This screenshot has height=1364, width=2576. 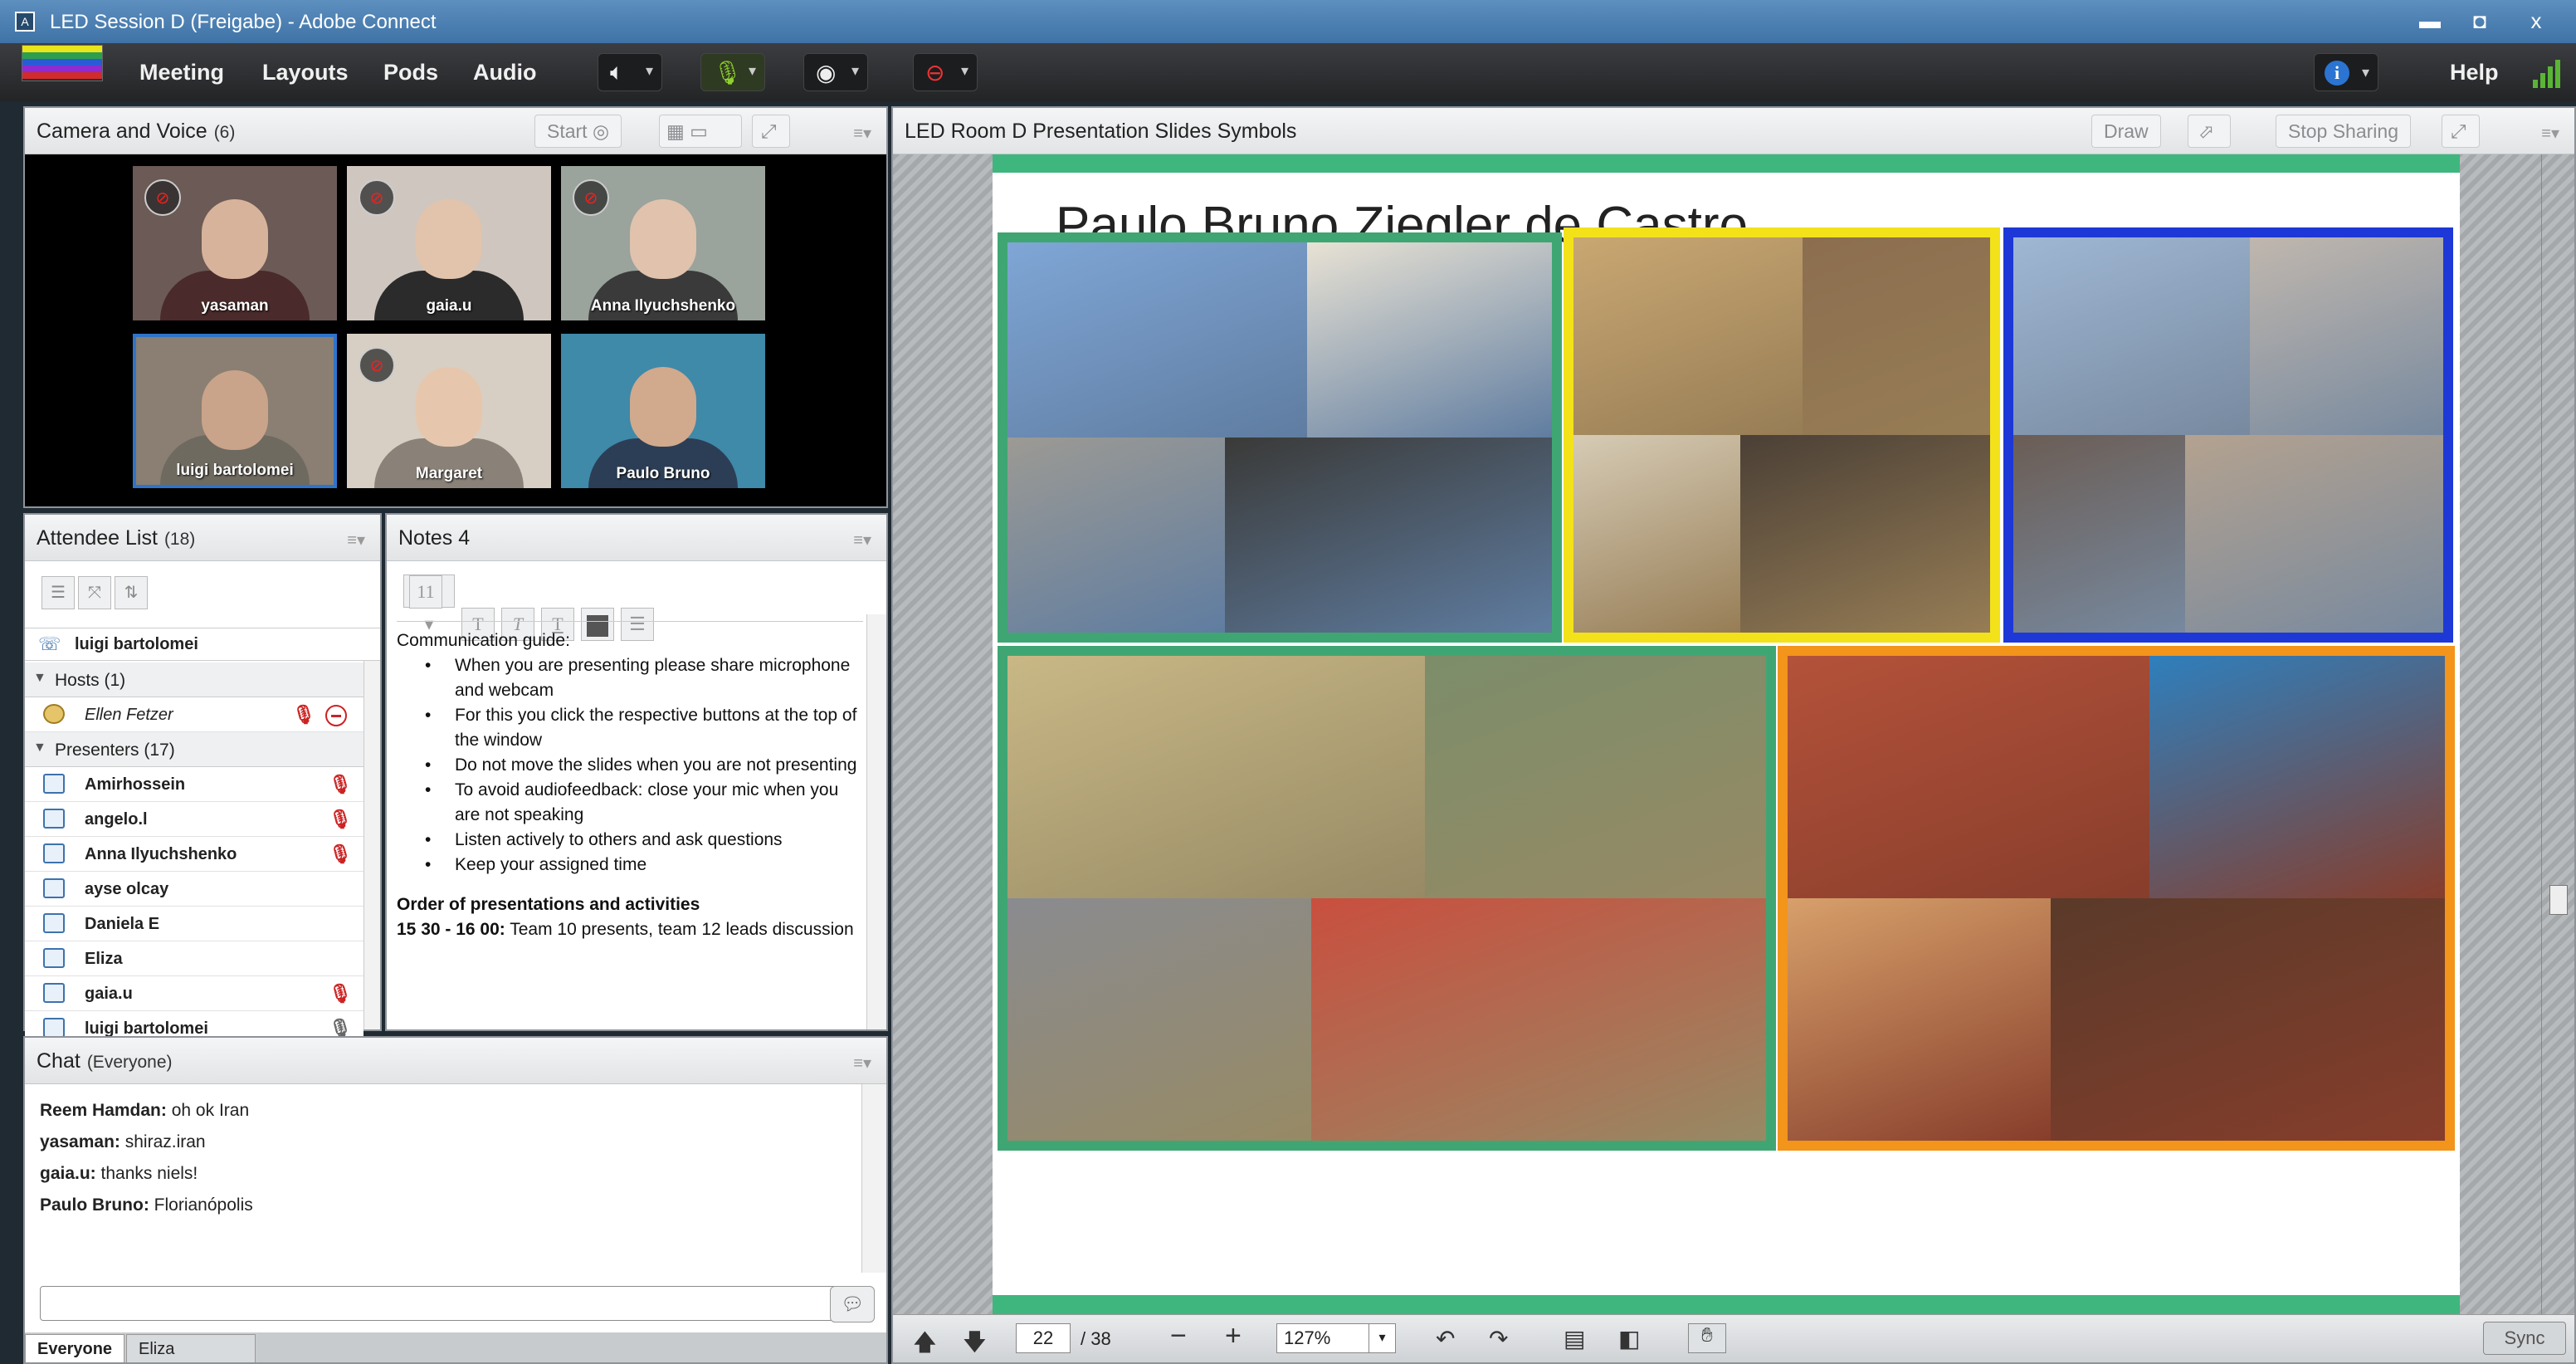 I want to click on chat-tab-everyone: Everyone, so click(x=75, y=1348).